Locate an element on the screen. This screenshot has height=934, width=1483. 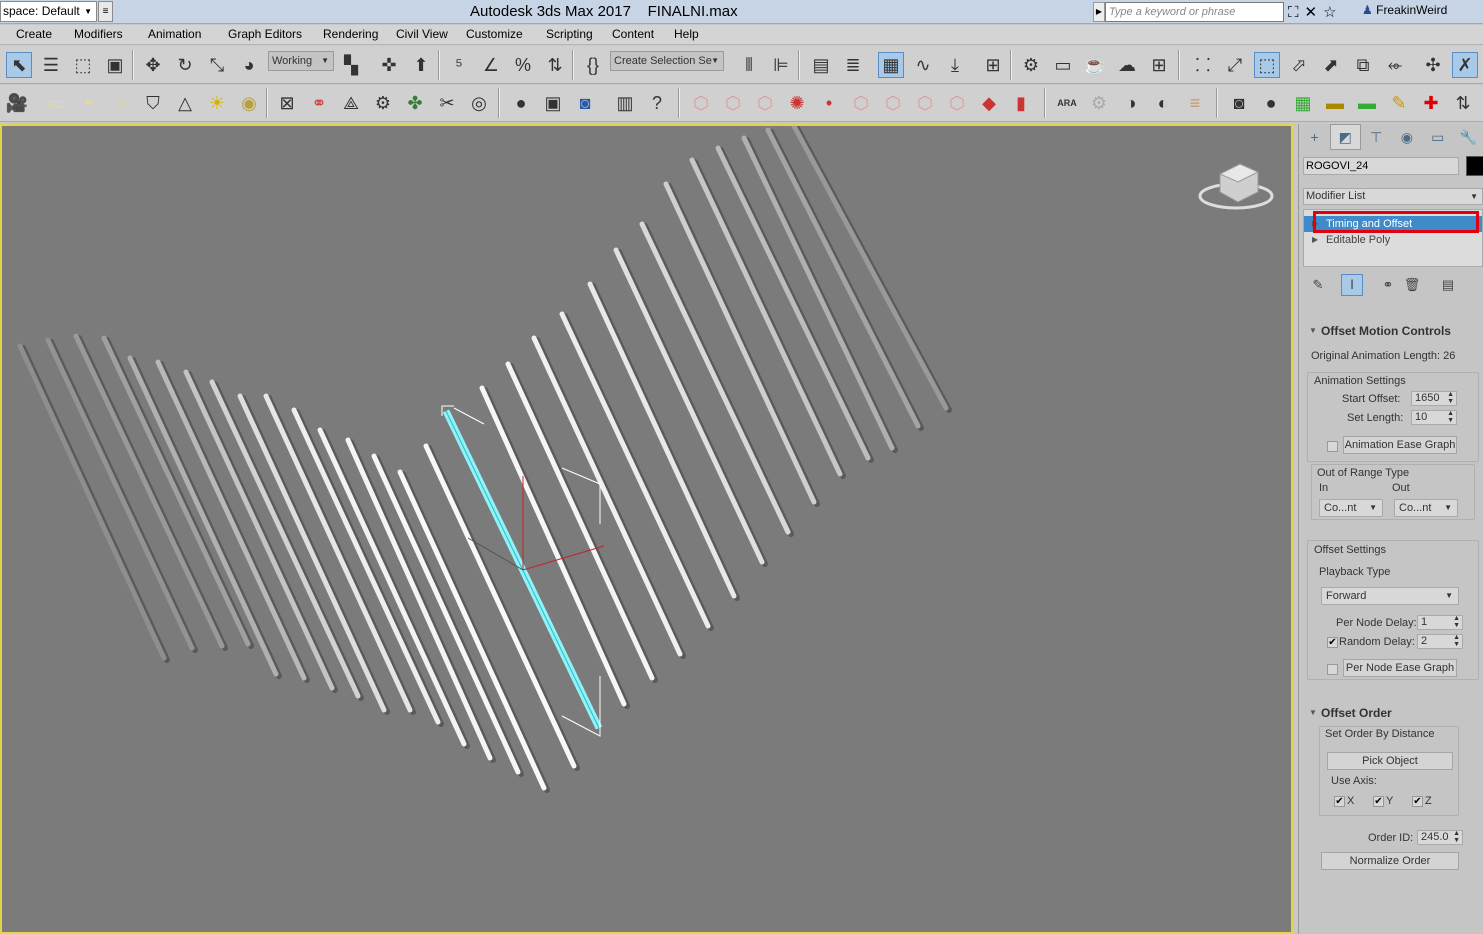
primitive-8-icon: ⬡ is located at coordinates (925, 103).